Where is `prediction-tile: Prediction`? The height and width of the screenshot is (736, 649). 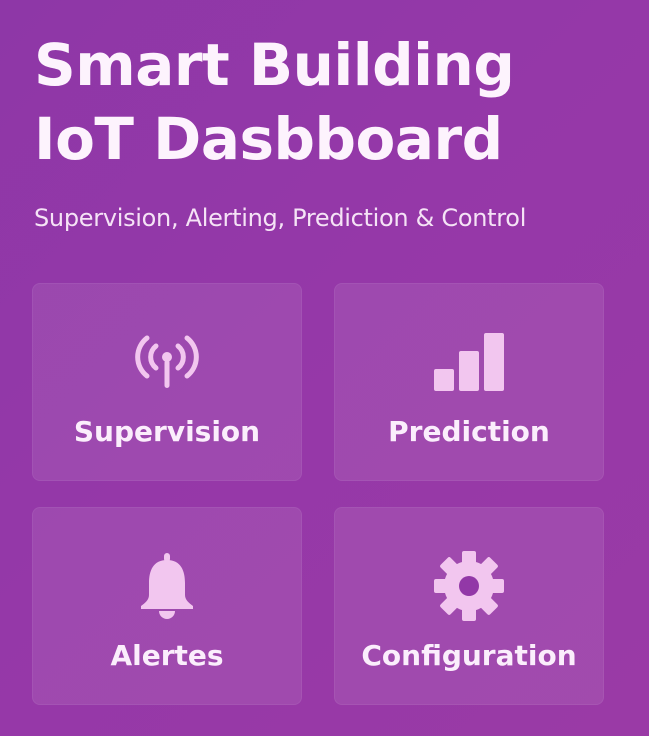
prediction-tile: Prediction is located at coordinates (469, 382).